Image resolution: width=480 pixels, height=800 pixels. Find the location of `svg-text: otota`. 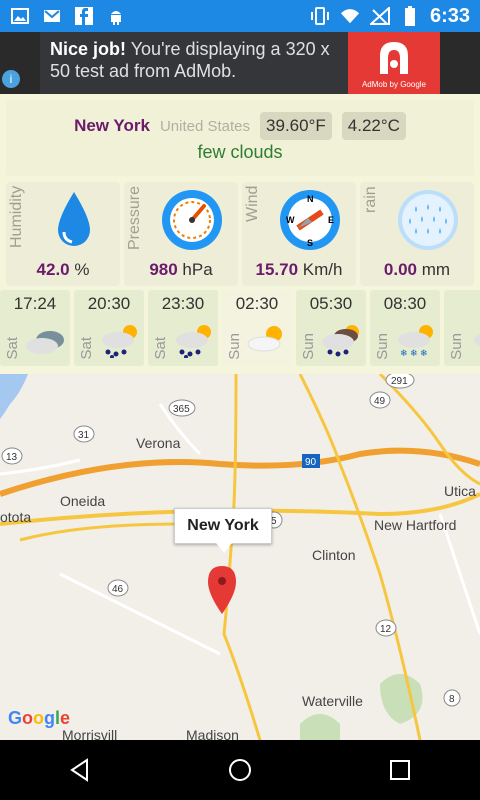

svg-text: otota is located at coordinates (15, 517).